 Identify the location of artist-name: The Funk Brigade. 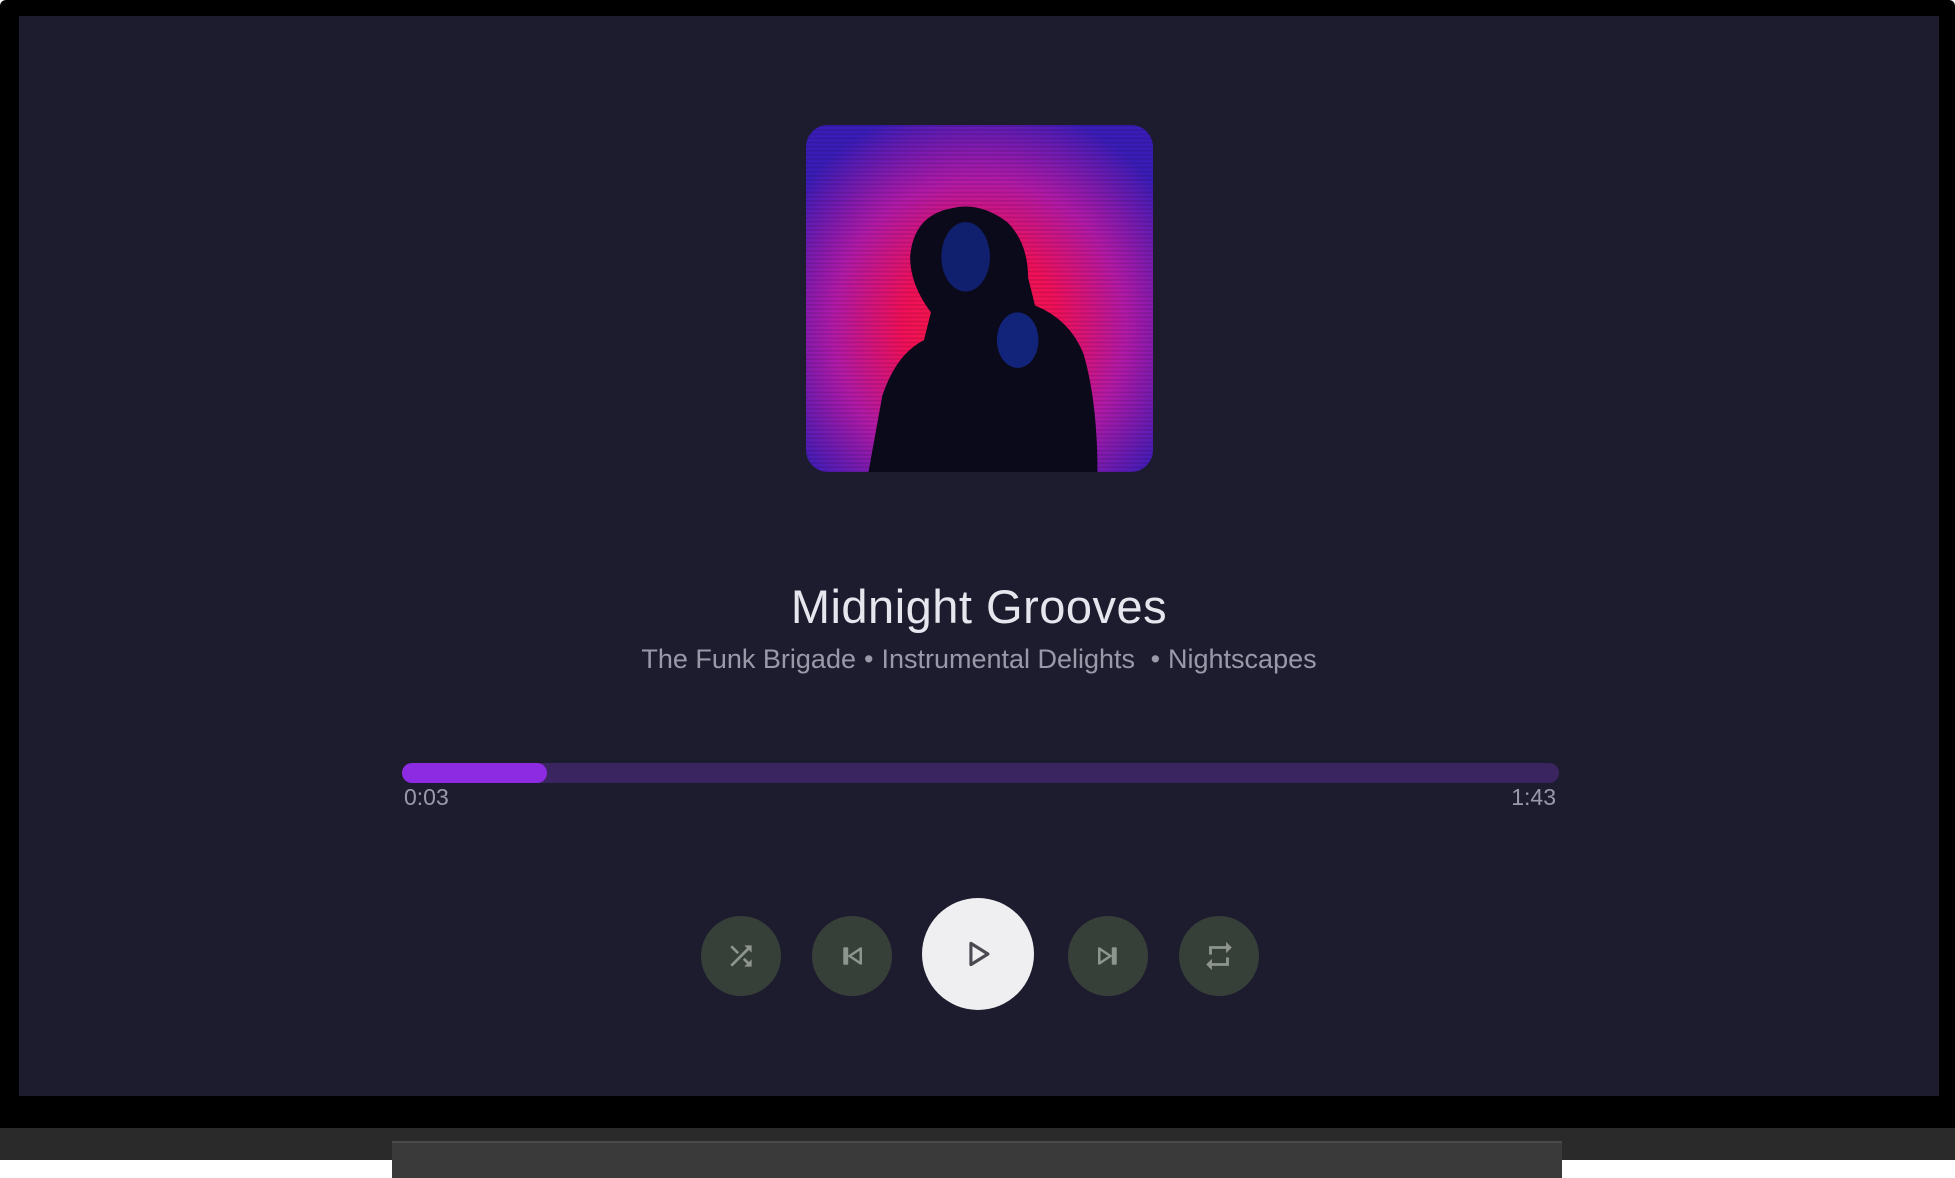
(748, 659).